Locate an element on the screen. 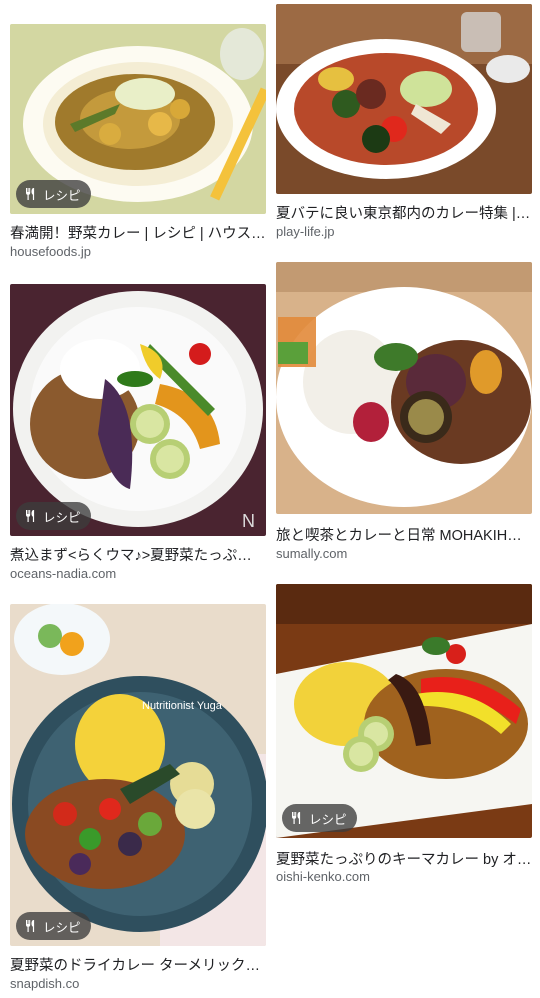 This screenshot has height=998, width=540. result-source: play-life.jp is located at coordinates (305, 231).